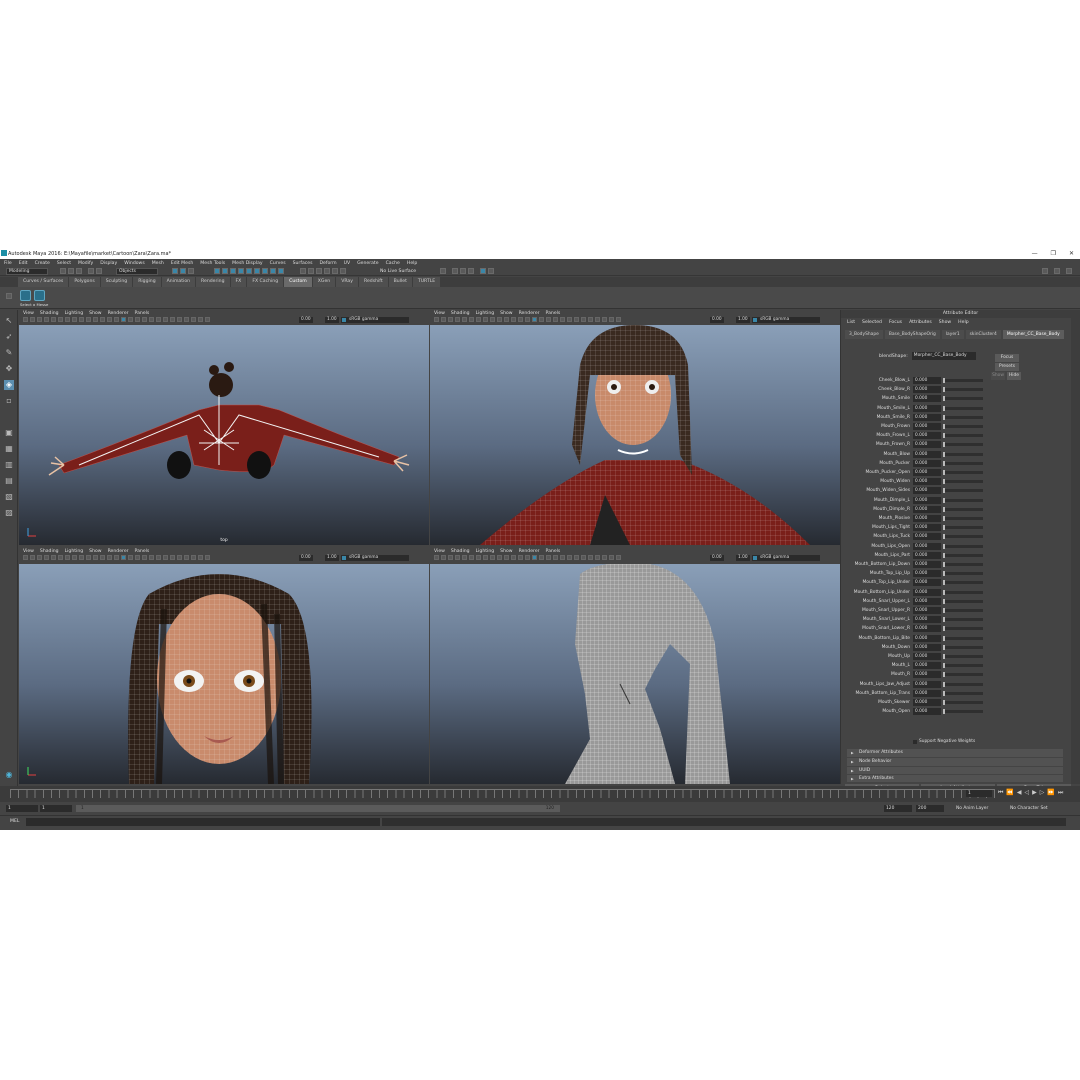 The image size is (1080, 1080). I want to click on select-object-icon, so click(183, 271).